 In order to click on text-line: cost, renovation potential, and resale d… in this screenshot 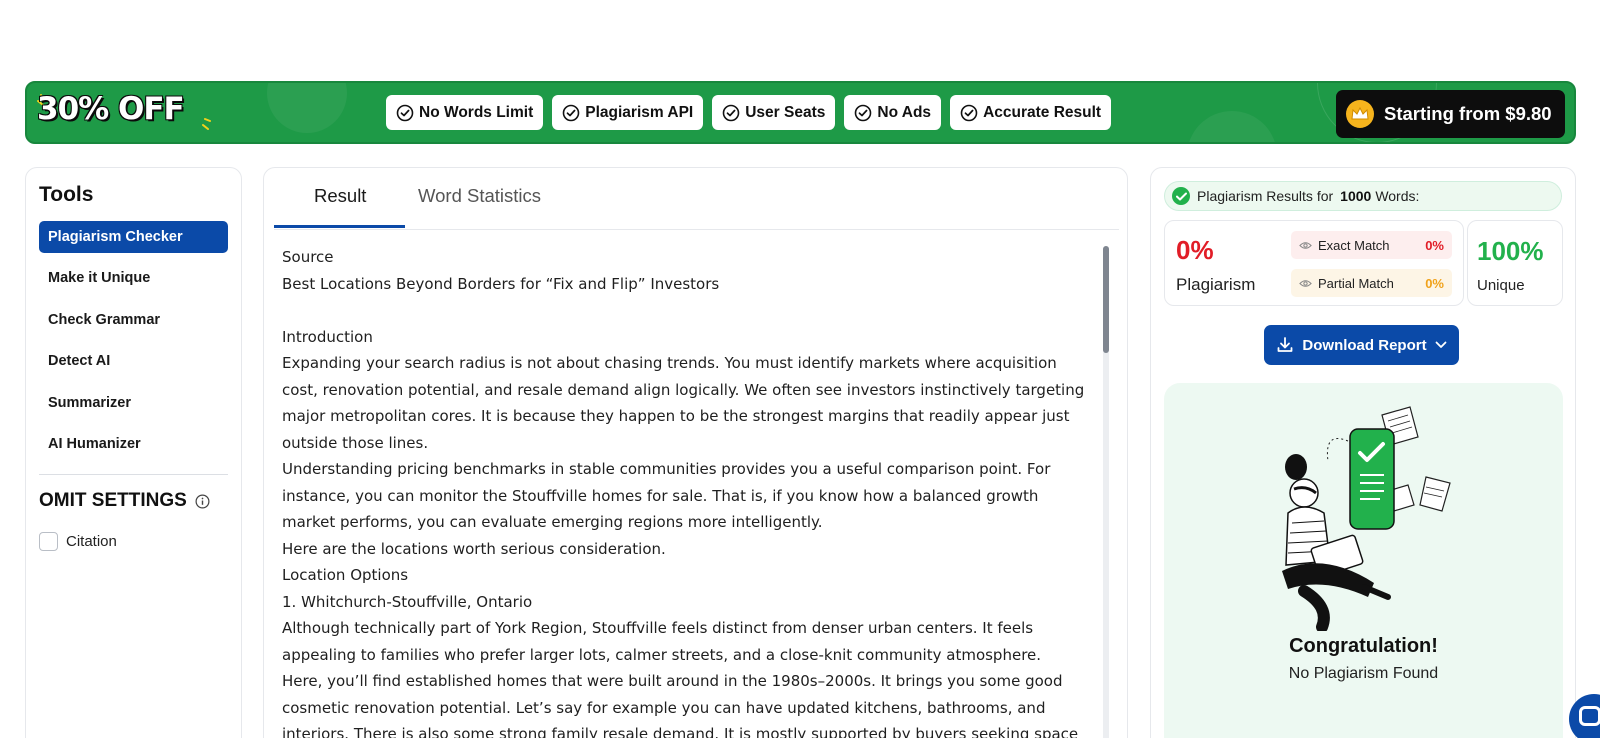, I will do `click(683, 389)`.